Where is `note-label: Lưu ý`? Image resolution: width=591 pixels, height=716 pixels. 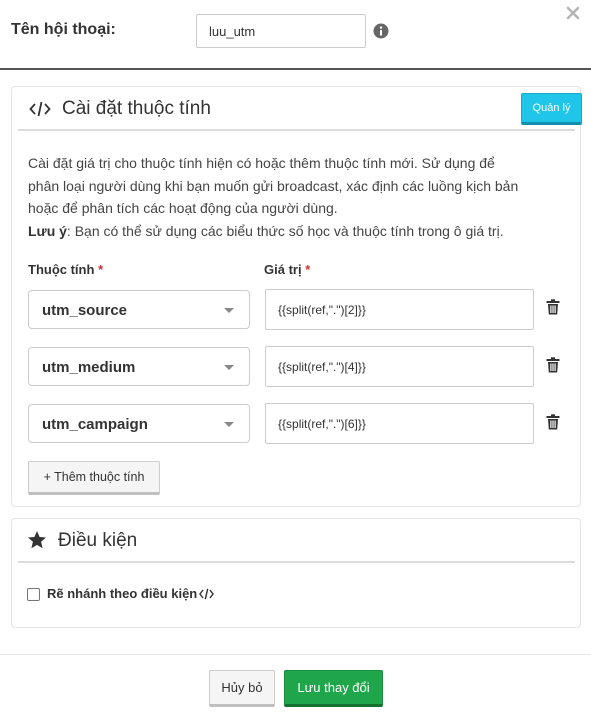
note-label: Lưu ý is located at coordinates (47, 230).